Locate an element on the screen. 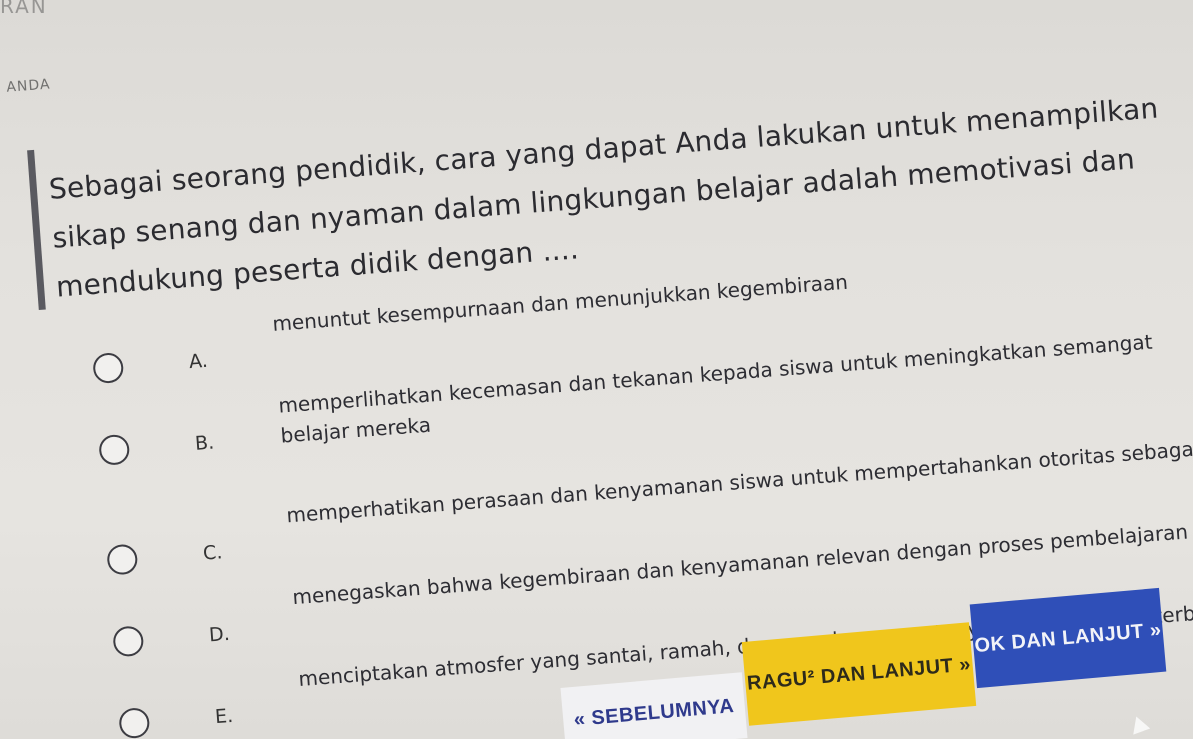  doubtful-next-button: RAGU² DAN LANJUT » is located at coordinates (859, 674).